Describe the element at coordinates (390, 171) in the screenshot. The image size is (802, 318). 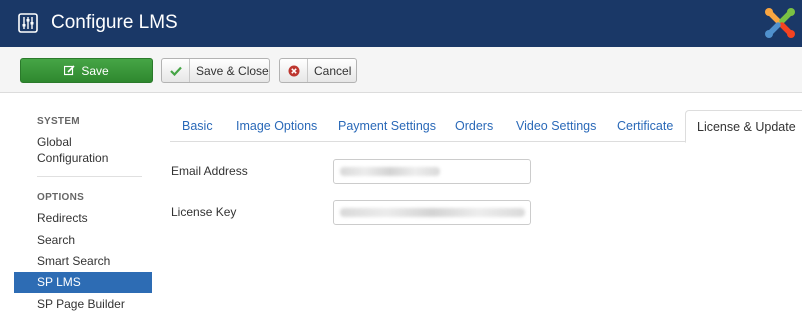
I see `redacted-email` at that location.